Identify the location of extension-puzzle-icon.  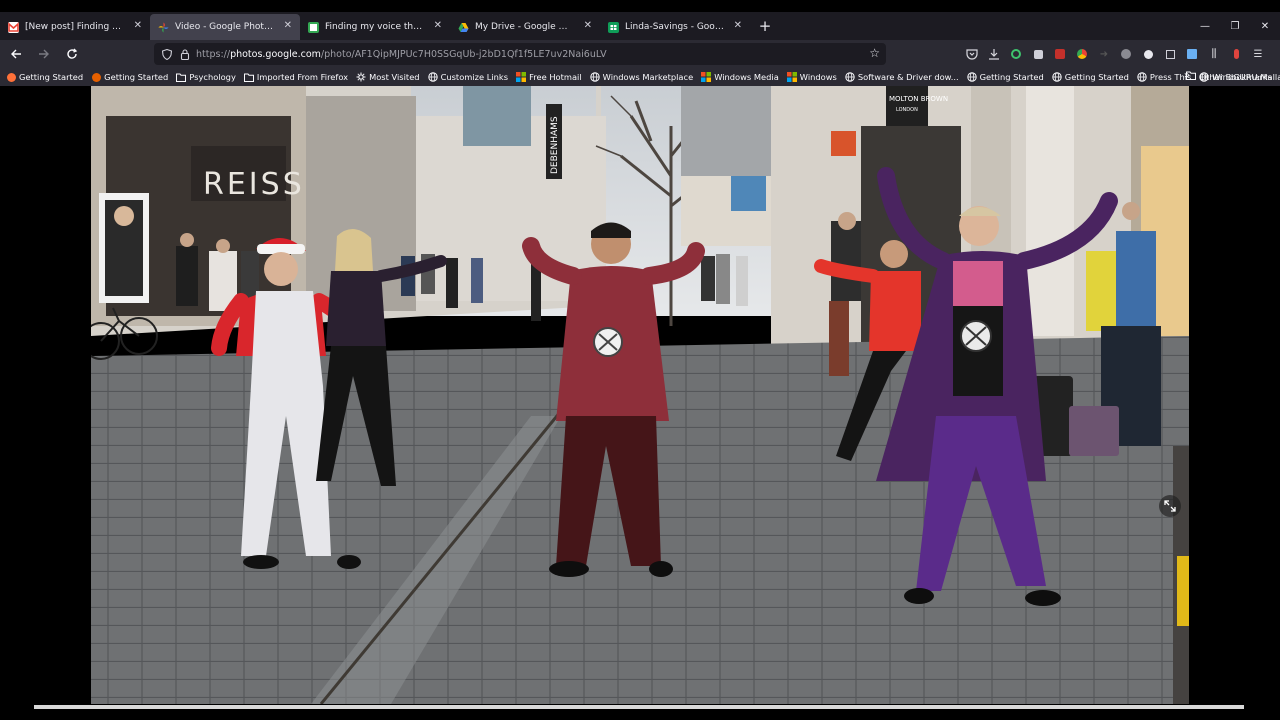
(1038, 54).